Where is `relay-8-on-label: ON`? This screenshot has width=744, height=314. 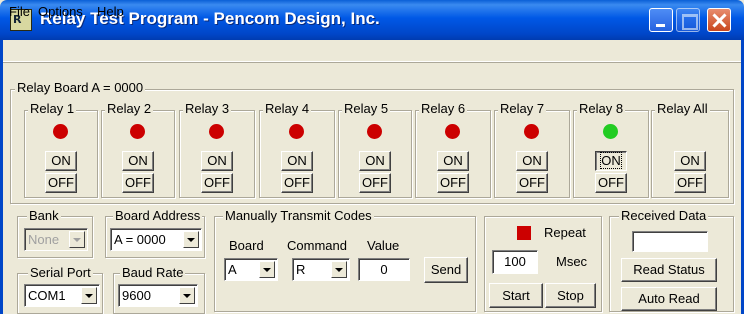 relay-8-on-label: ON is located at coordinates (611, 160).